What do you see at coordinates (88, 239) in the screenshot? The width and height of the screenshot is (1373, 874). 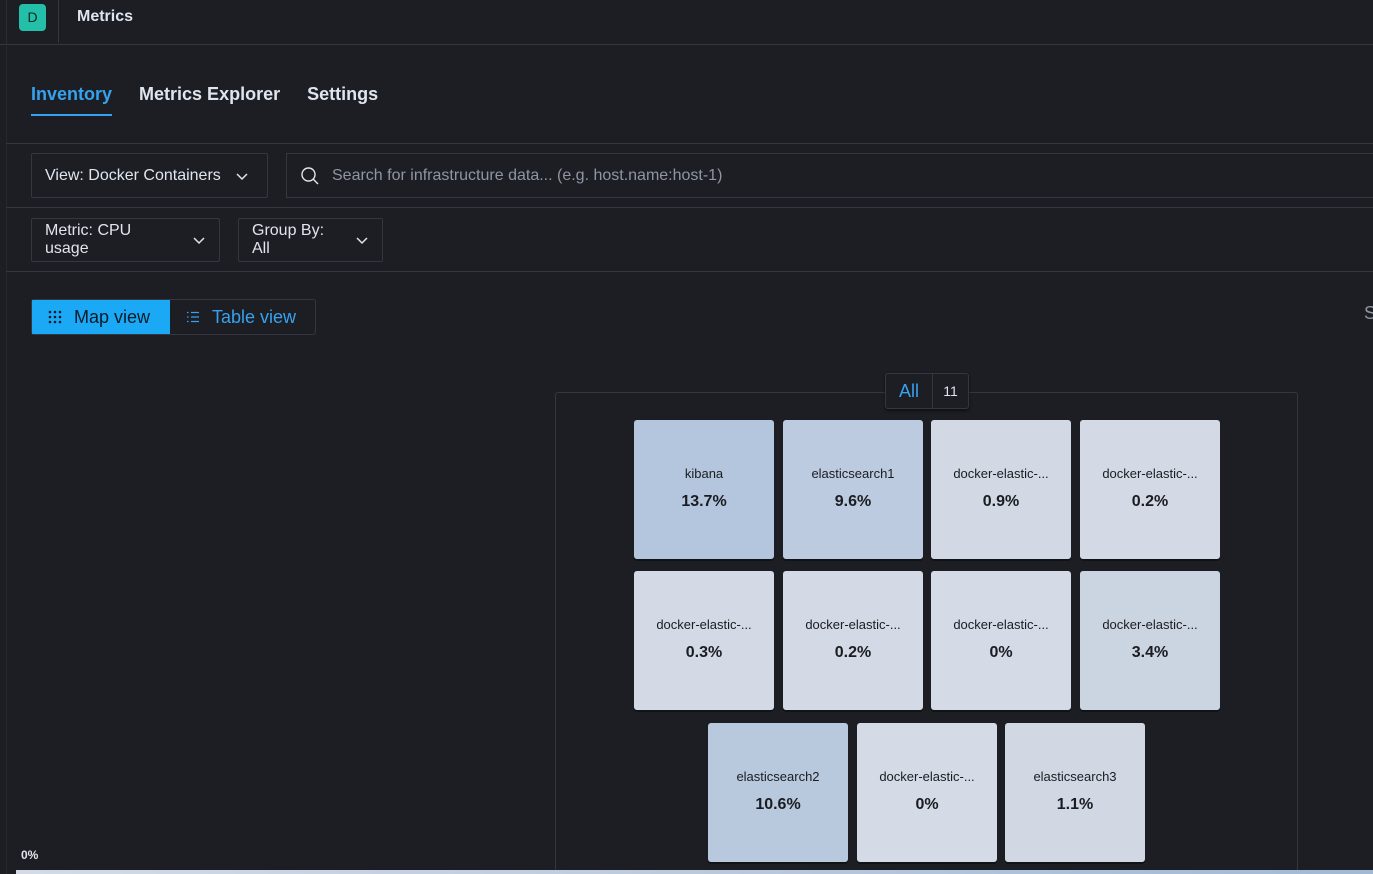 I see `metric-selector-label: Metric: CPU usage` at bounding box center [88, 239].